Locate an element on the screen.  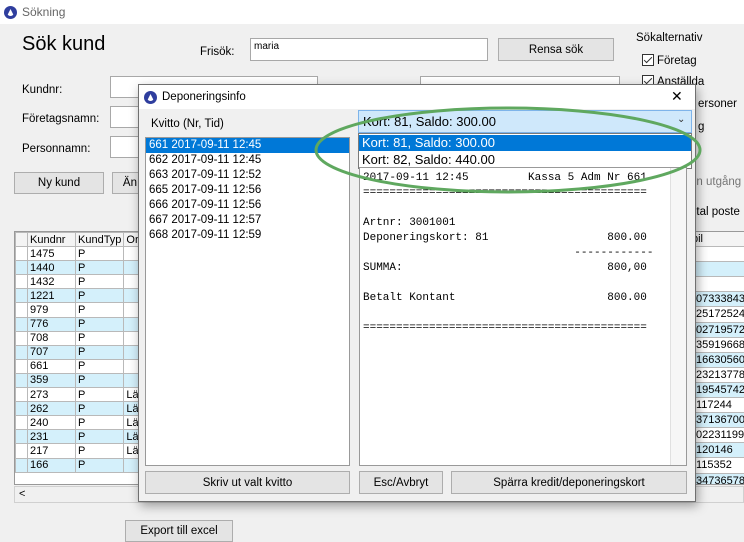
annotation-ellipse is located at coordinates (508, 150).